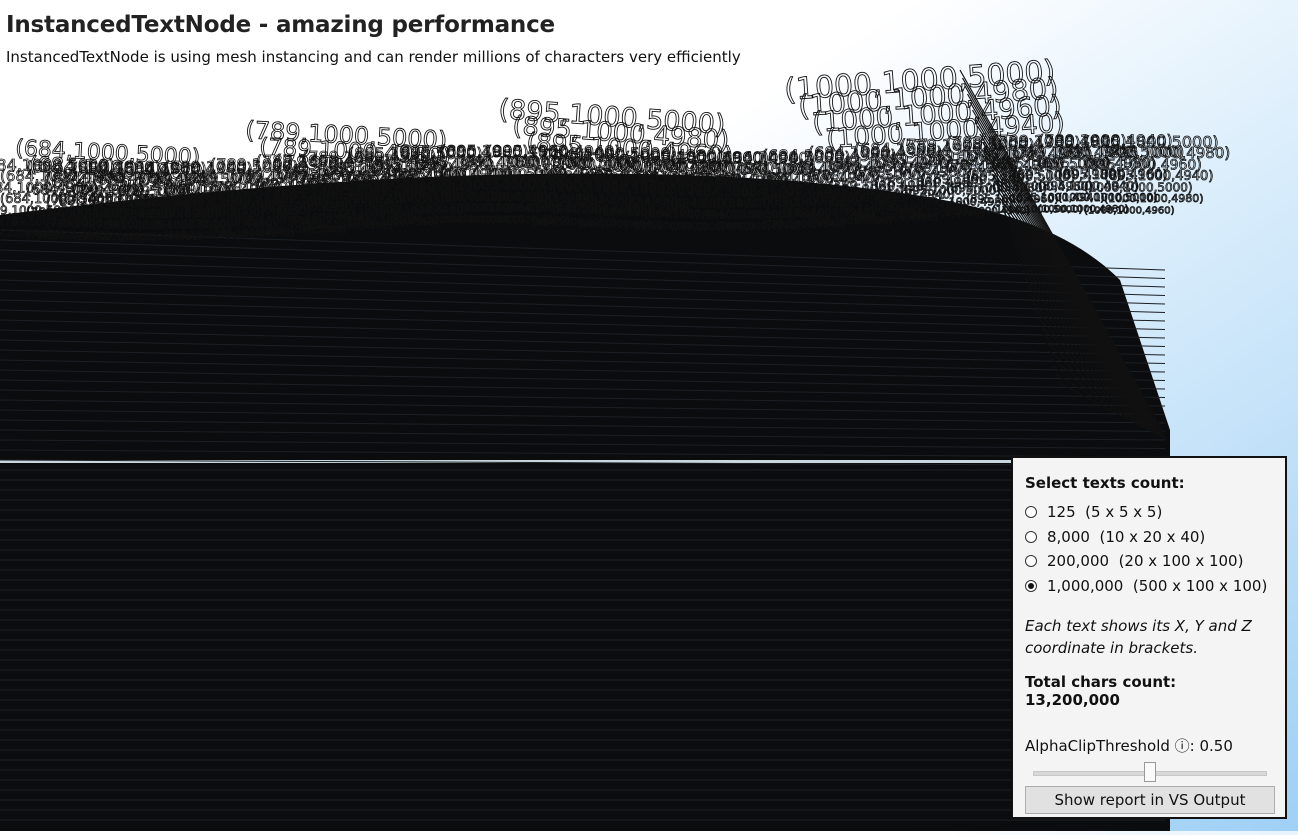 This screenshot has width=1298, height=835. I want to click on alpha-clip-threshold-slider, so click(1150, 773).